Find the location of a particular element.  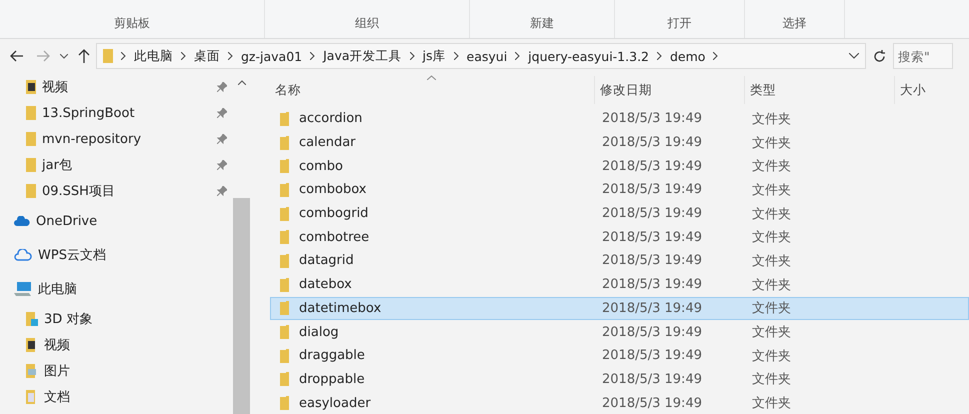

column-header: 名称 is located at coordinates (432, 90).